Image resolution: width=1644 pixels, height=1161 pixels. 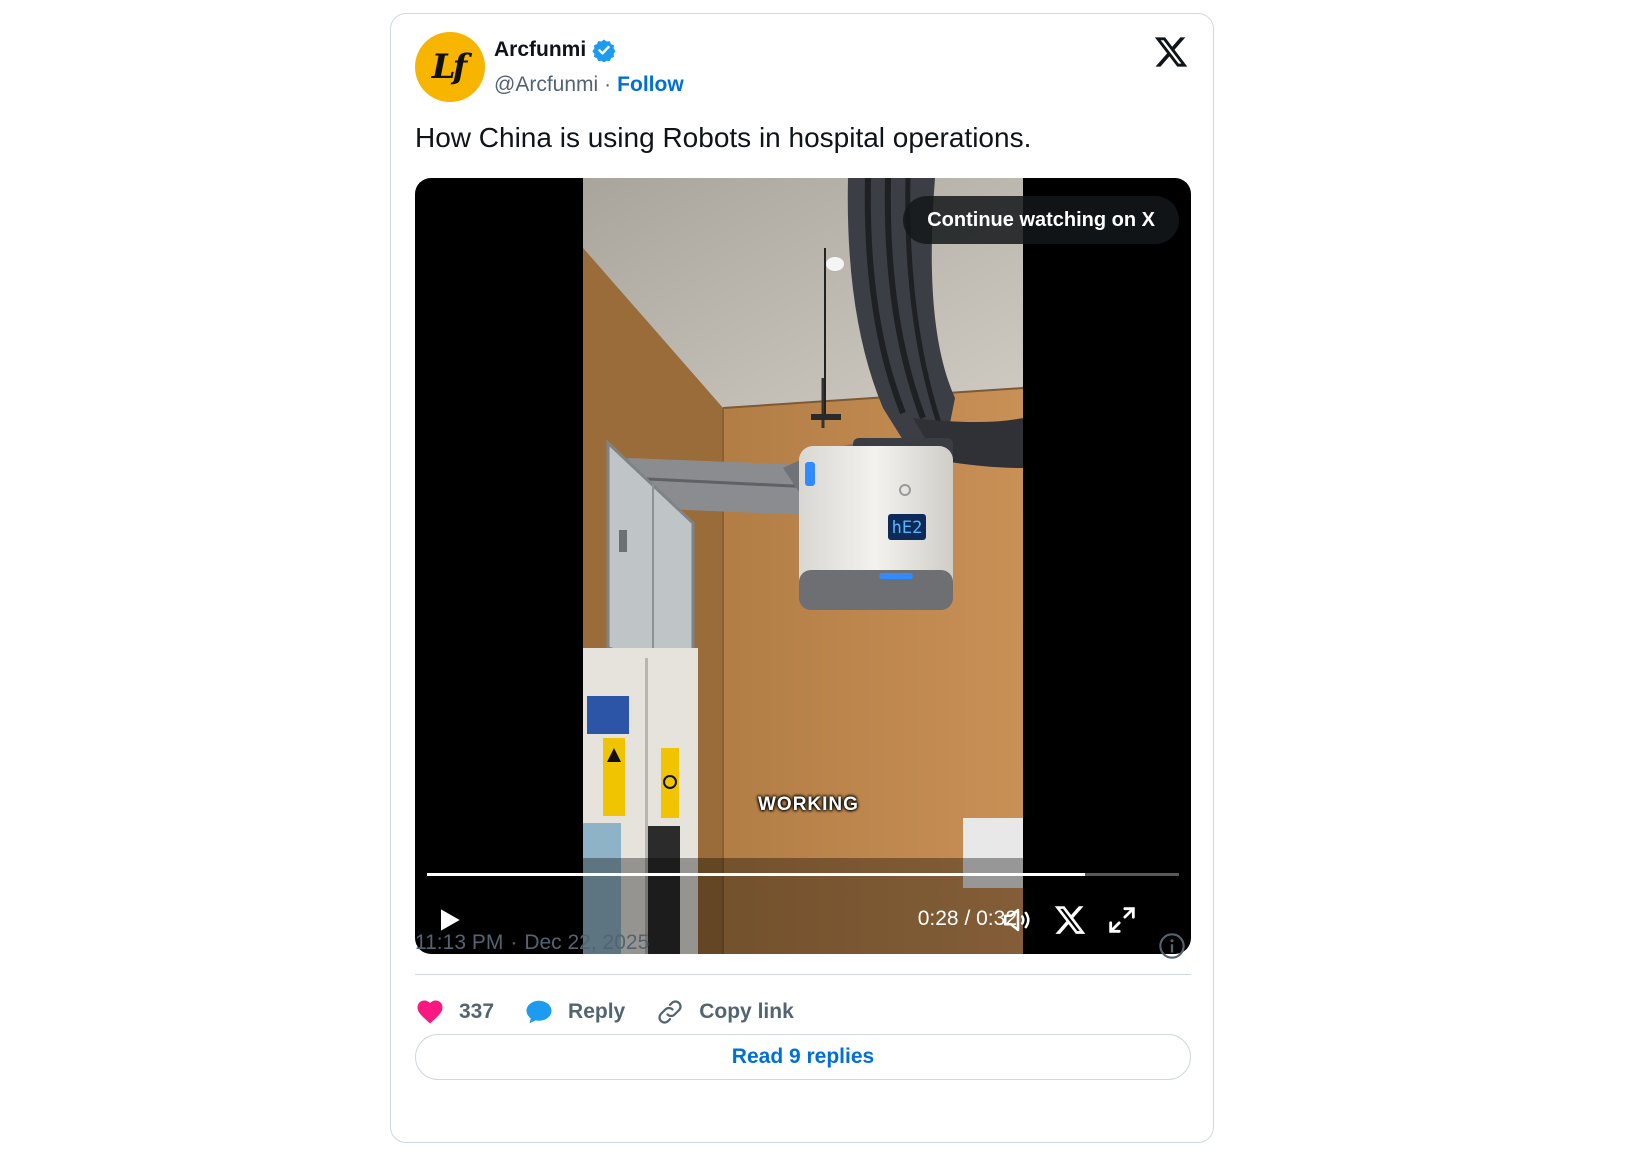 What do you see at coordinates (756, 874) in the screenshot?
I see `video-progress-fill` at bounding box center [756, 874].